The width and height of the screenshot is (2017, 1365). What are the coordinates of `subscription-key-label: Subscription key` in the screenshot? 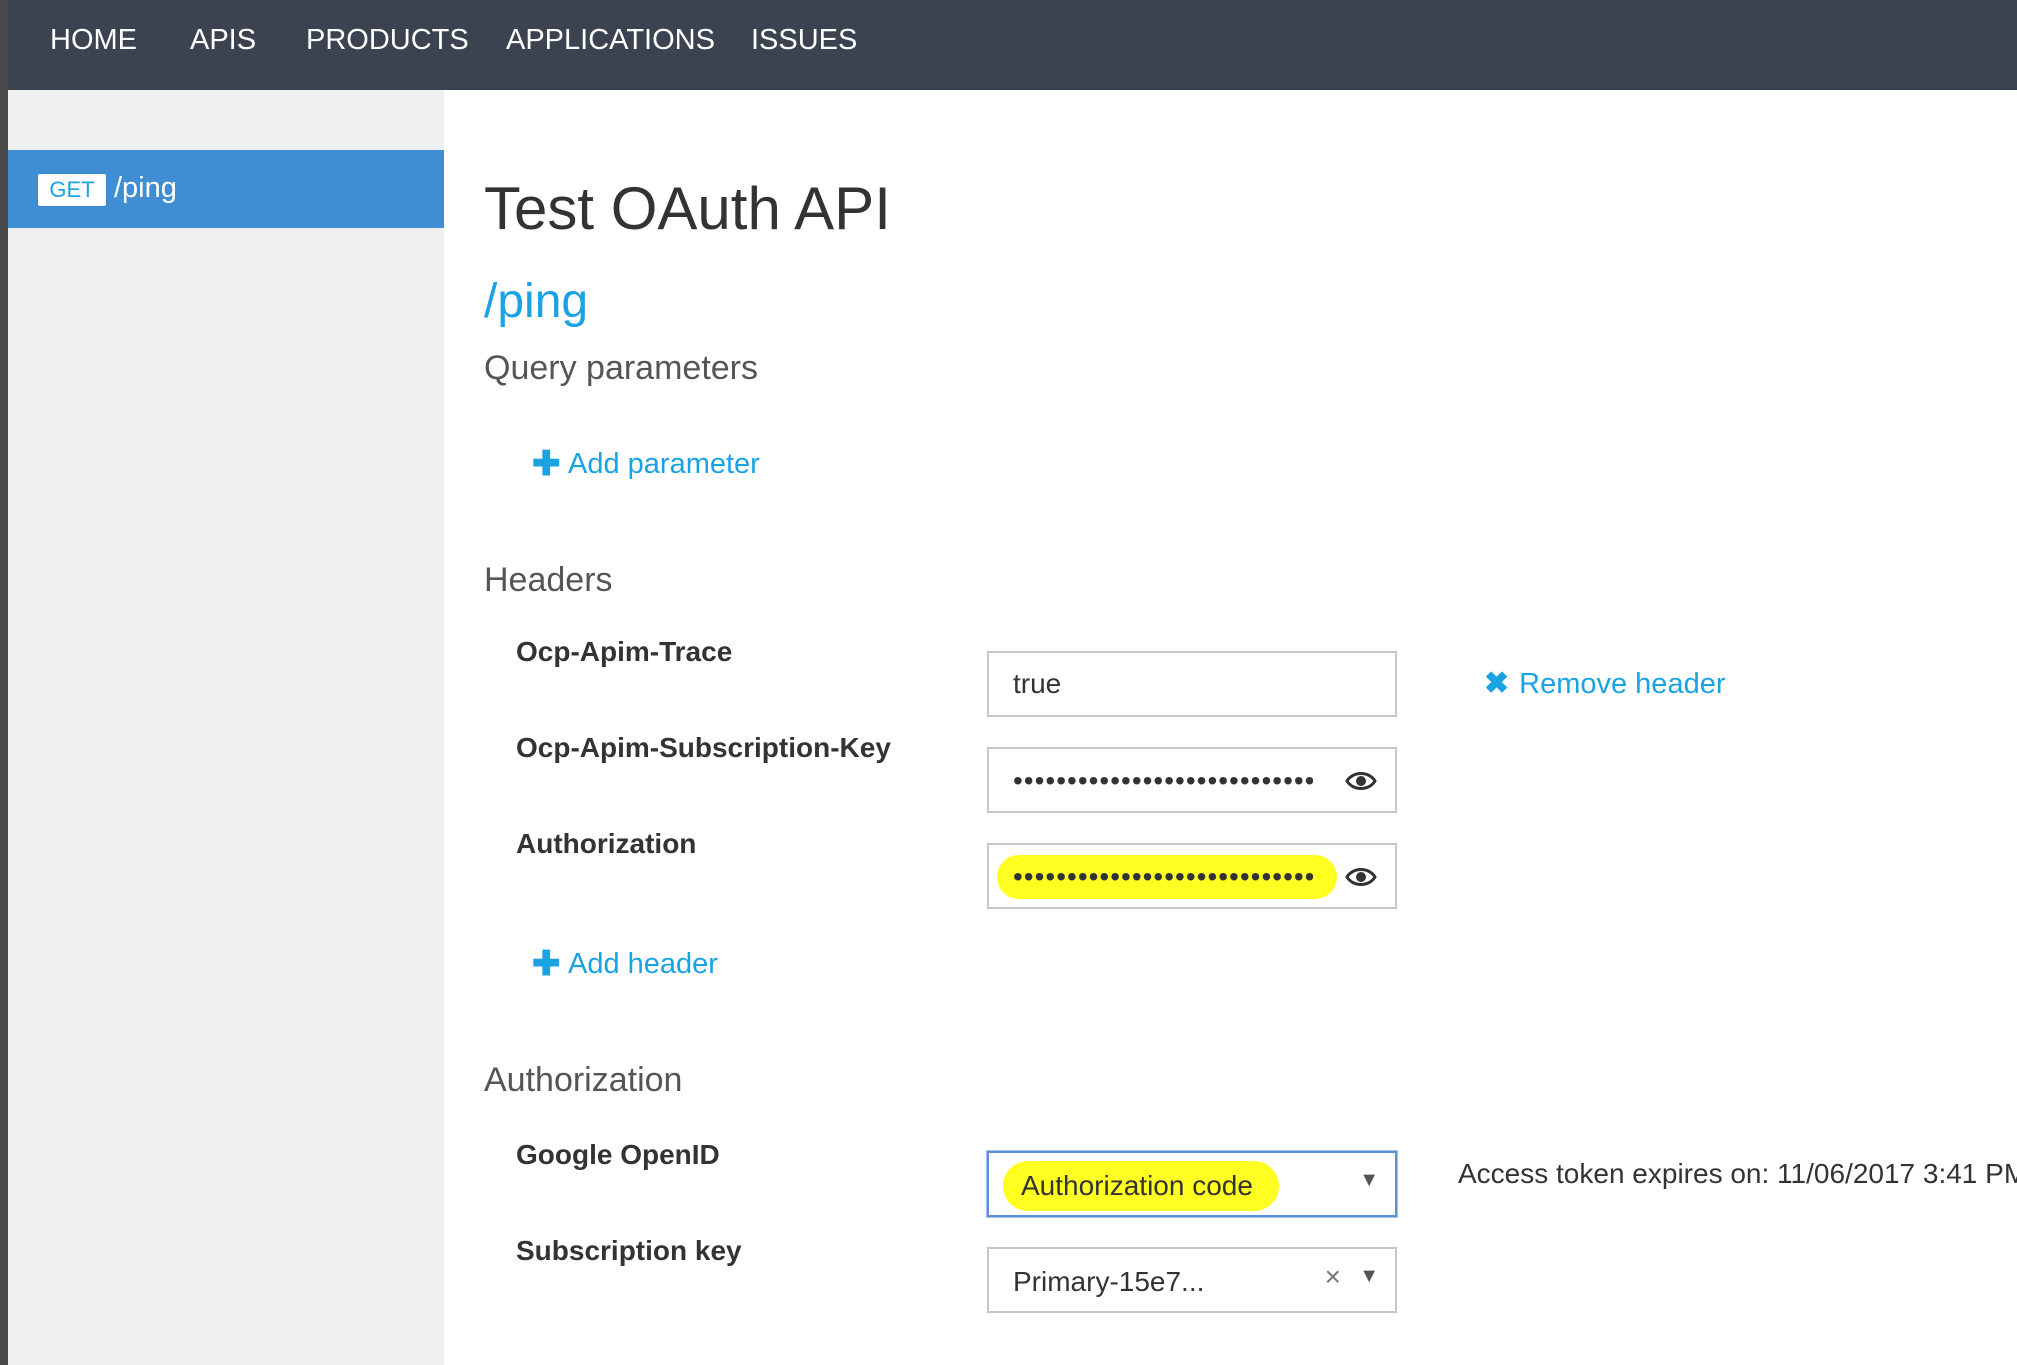 It's located at (629, 1250).